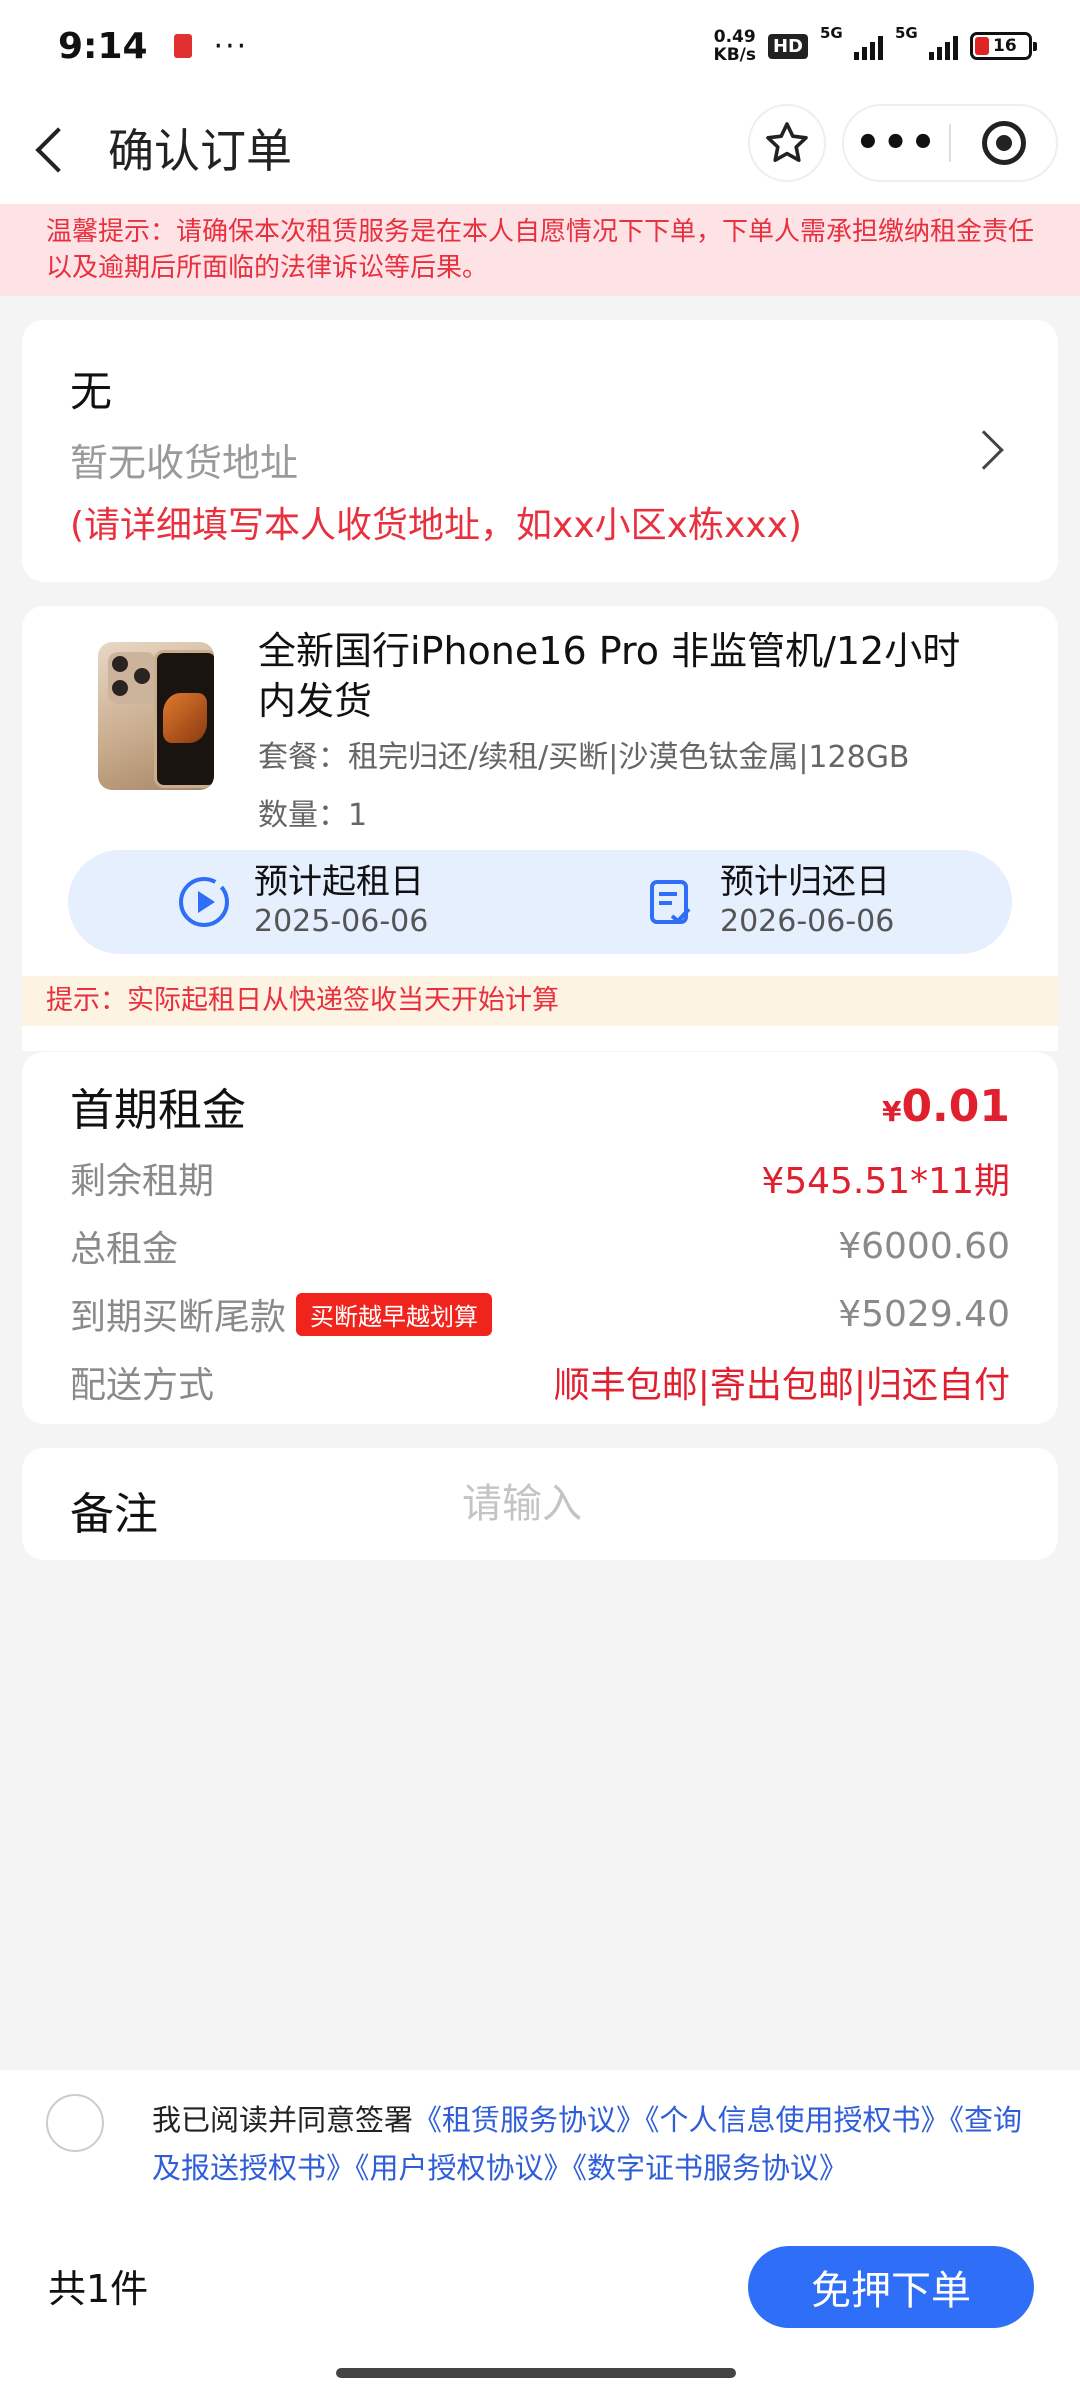 Image resolution: width=1080 pixels, height=2400 pixels. I want to click on memo-label: 备注, so click(114, 1514).